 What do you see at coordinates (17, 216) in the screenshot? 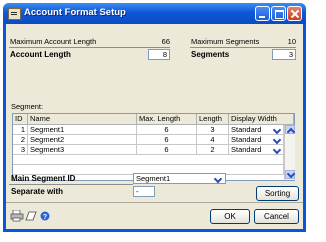
I see `printer-icon` at bounding box center [17, 216].